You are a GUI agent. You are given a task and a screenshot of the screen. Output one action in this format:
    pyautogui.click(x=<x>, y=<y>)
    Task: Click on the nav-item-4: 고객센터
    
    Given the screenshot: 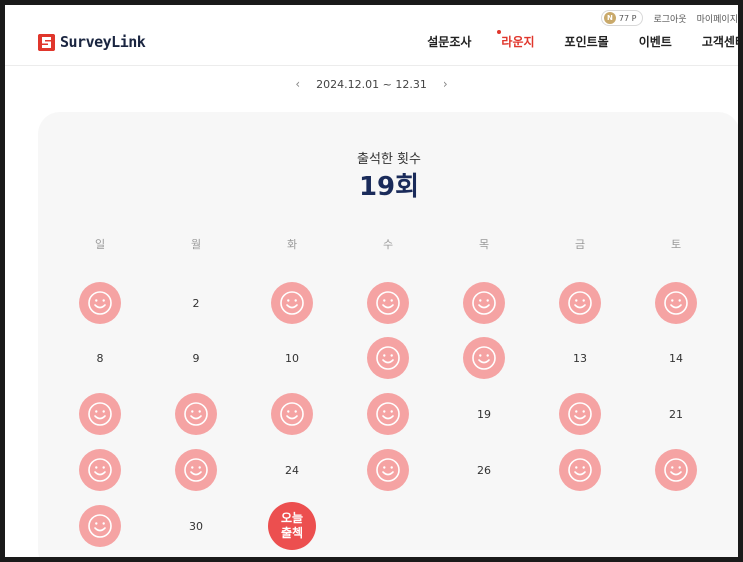 What is the action you would take?
    pyautogui.click(x=720, y=41)
    